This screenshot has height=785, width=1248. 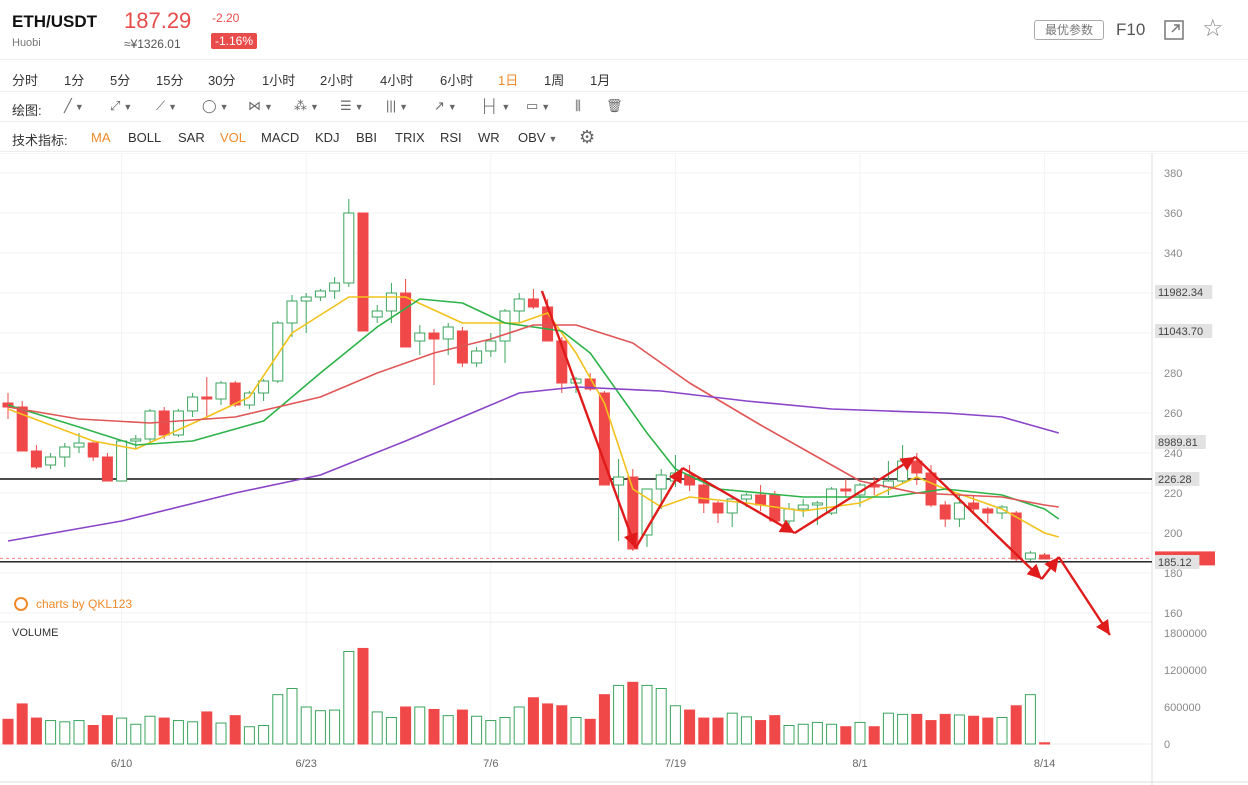 I want to click on period-10: 1周, so click(x=554, y=79).